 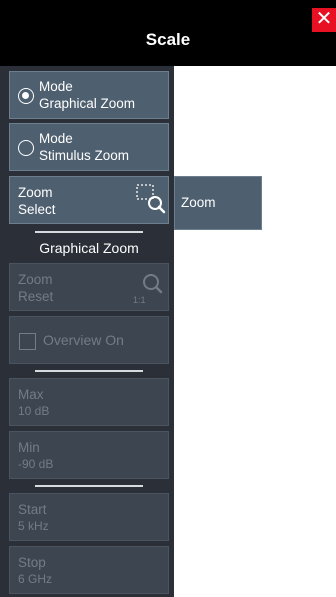 What do you see at coordinates (89, 287) in the screenshot?
I see `zoom-reset-button: Zoom Reset 1:1` at bounding box center [89, 287].